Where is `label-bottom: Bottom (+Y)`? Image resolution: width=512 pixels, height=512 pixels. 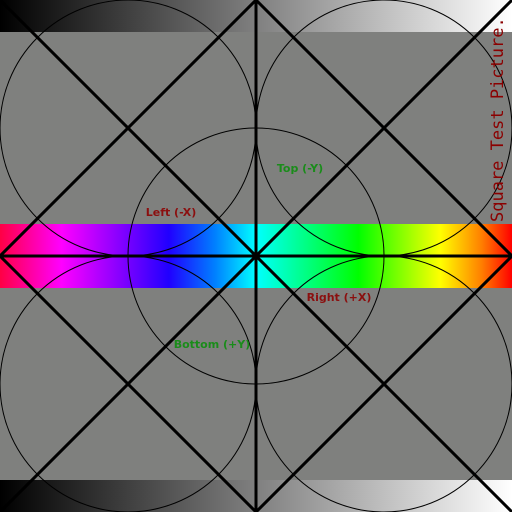 label-bottom: Bottom (+Y) is located at coordinates (212, 344).